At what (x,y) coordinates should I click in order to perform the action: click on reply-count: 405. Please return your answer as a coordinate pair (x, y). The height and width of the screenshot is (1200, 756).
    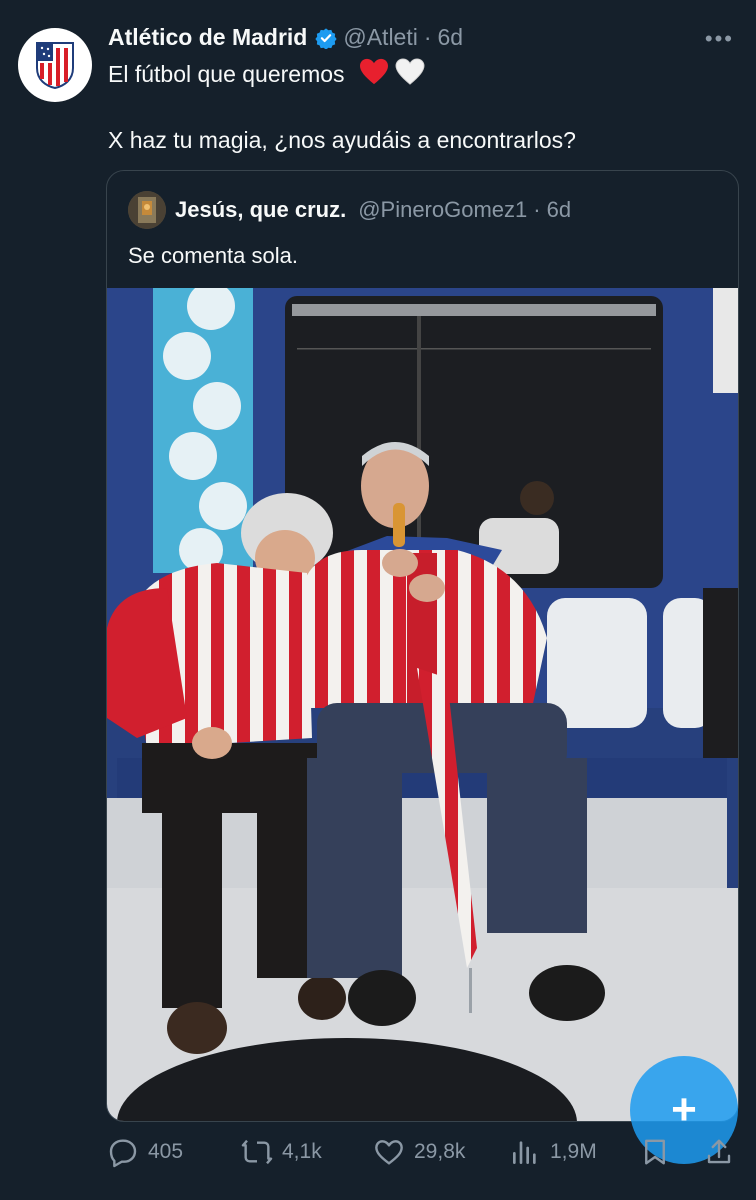
    Looking at the image, I should click on (166, 1151).